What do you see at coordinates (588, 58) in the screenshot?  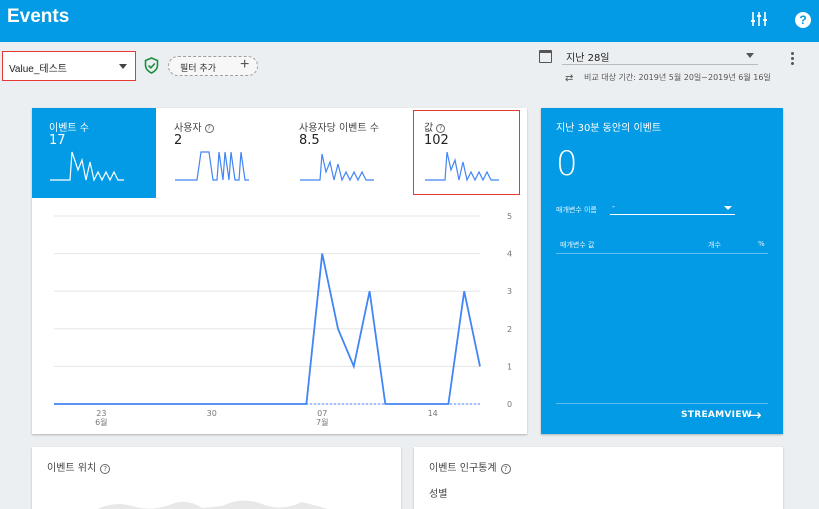 I see `date-range-value: 지난 28일` at bounding box center [588, 58].